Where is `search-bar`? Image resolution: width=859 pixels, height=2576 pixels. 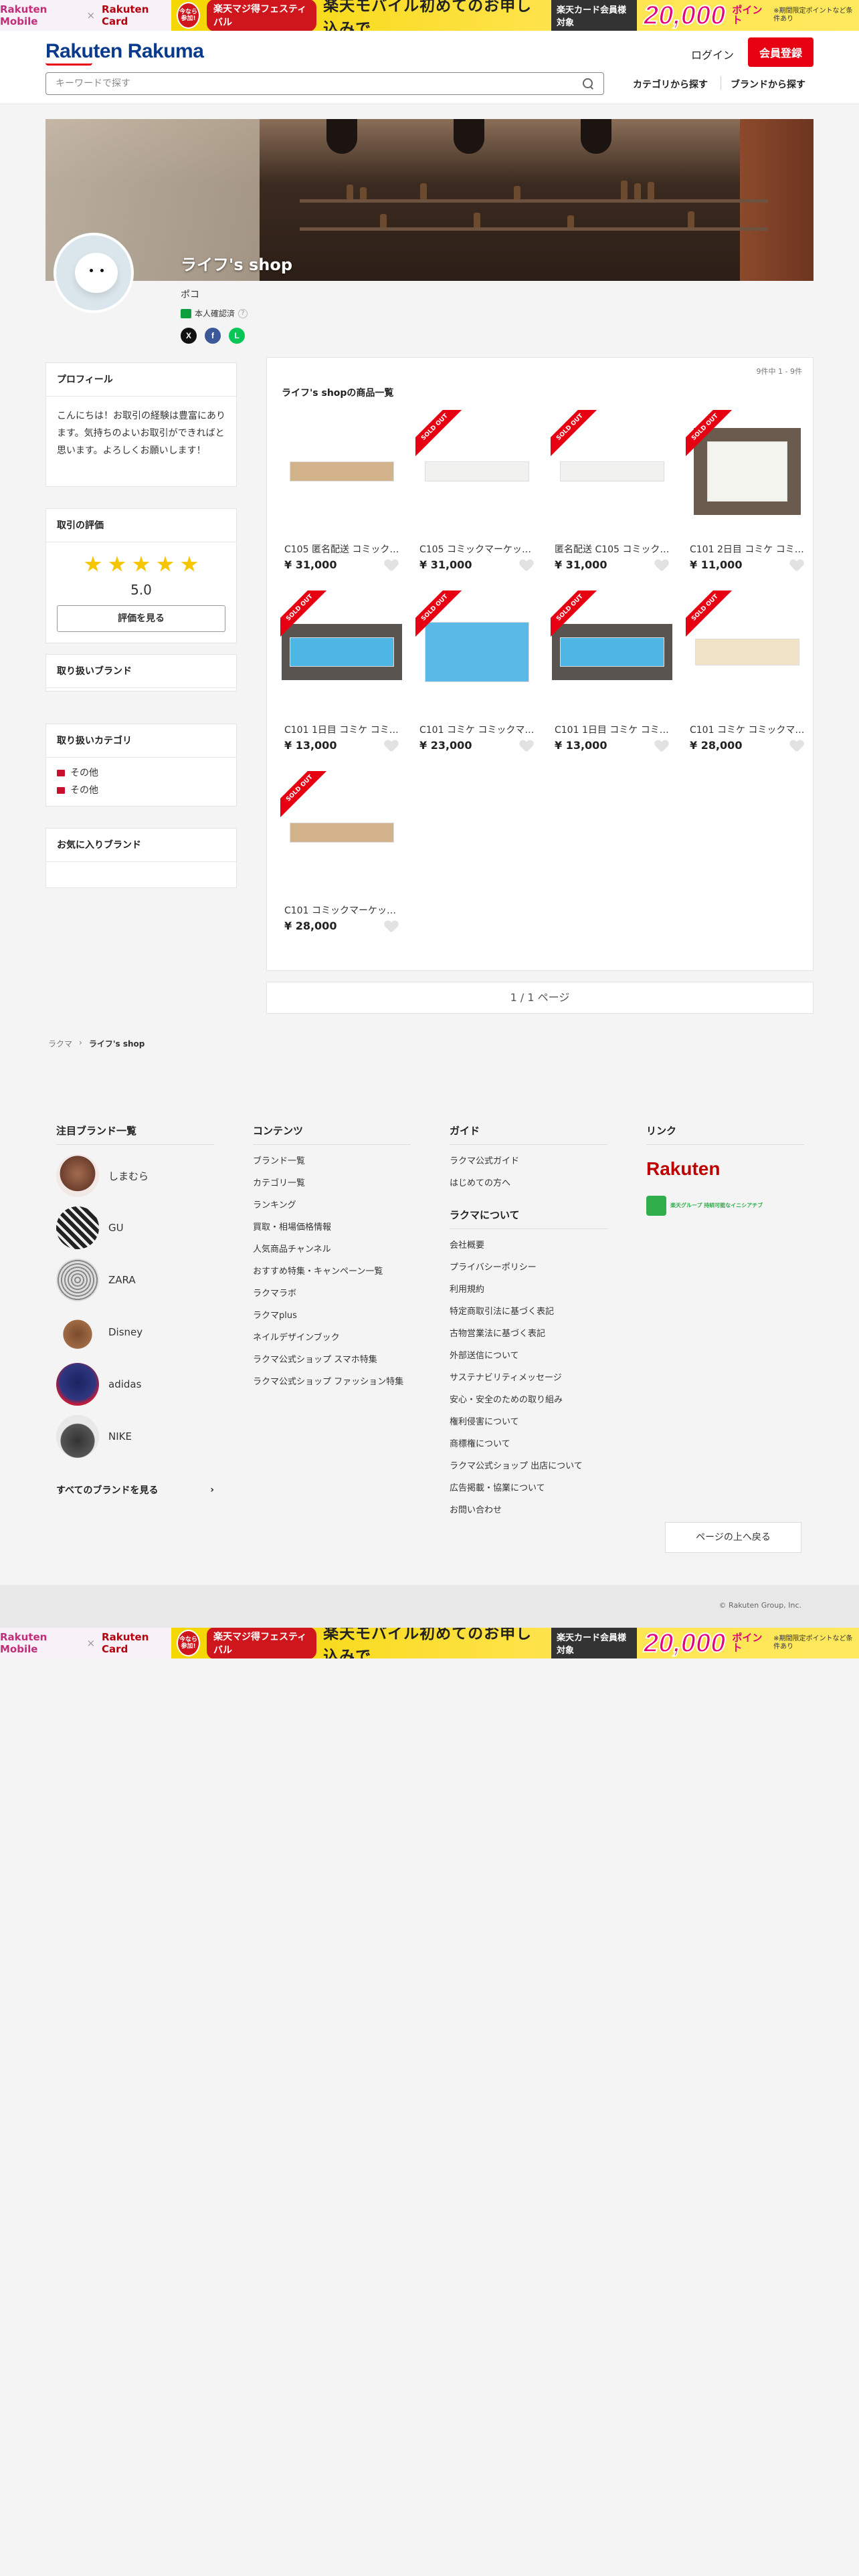 search-bar is located at coordinates (324, 83).